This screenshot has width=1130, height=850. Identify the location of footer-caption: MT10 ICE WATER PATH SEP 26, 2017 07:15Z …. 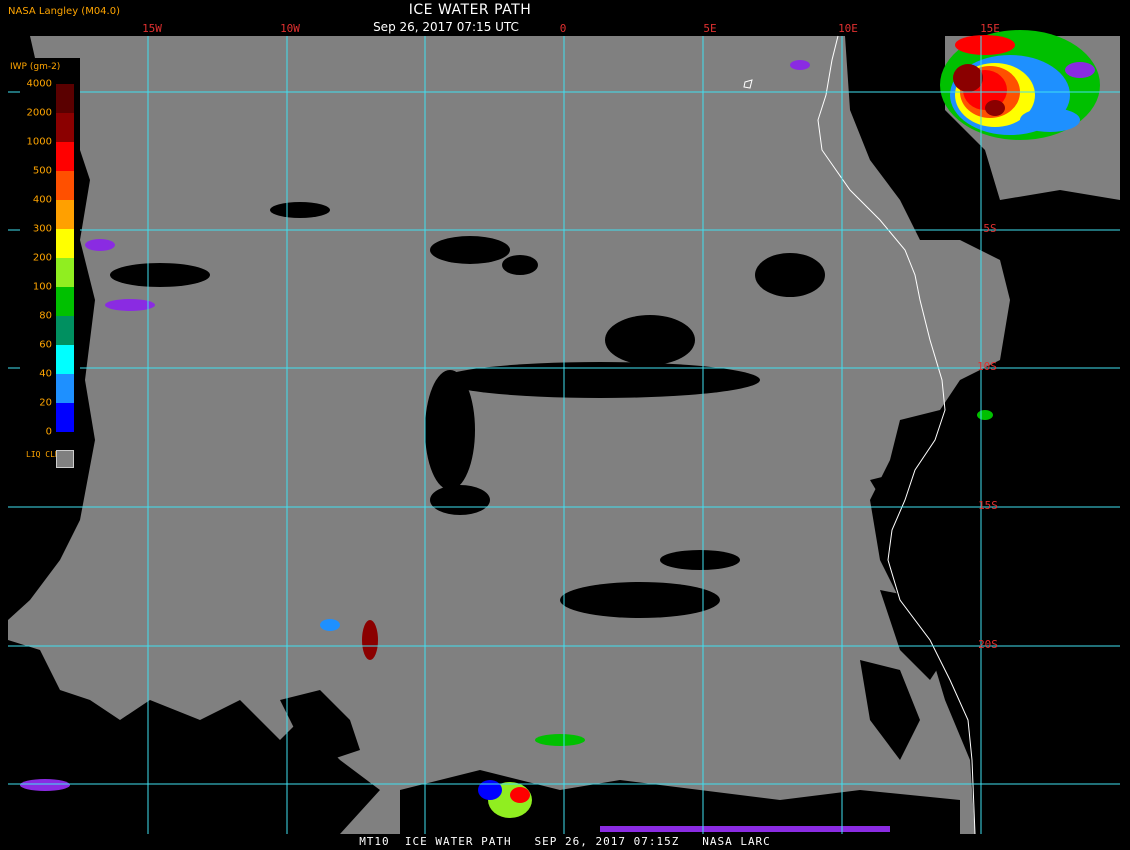
(565, 841).